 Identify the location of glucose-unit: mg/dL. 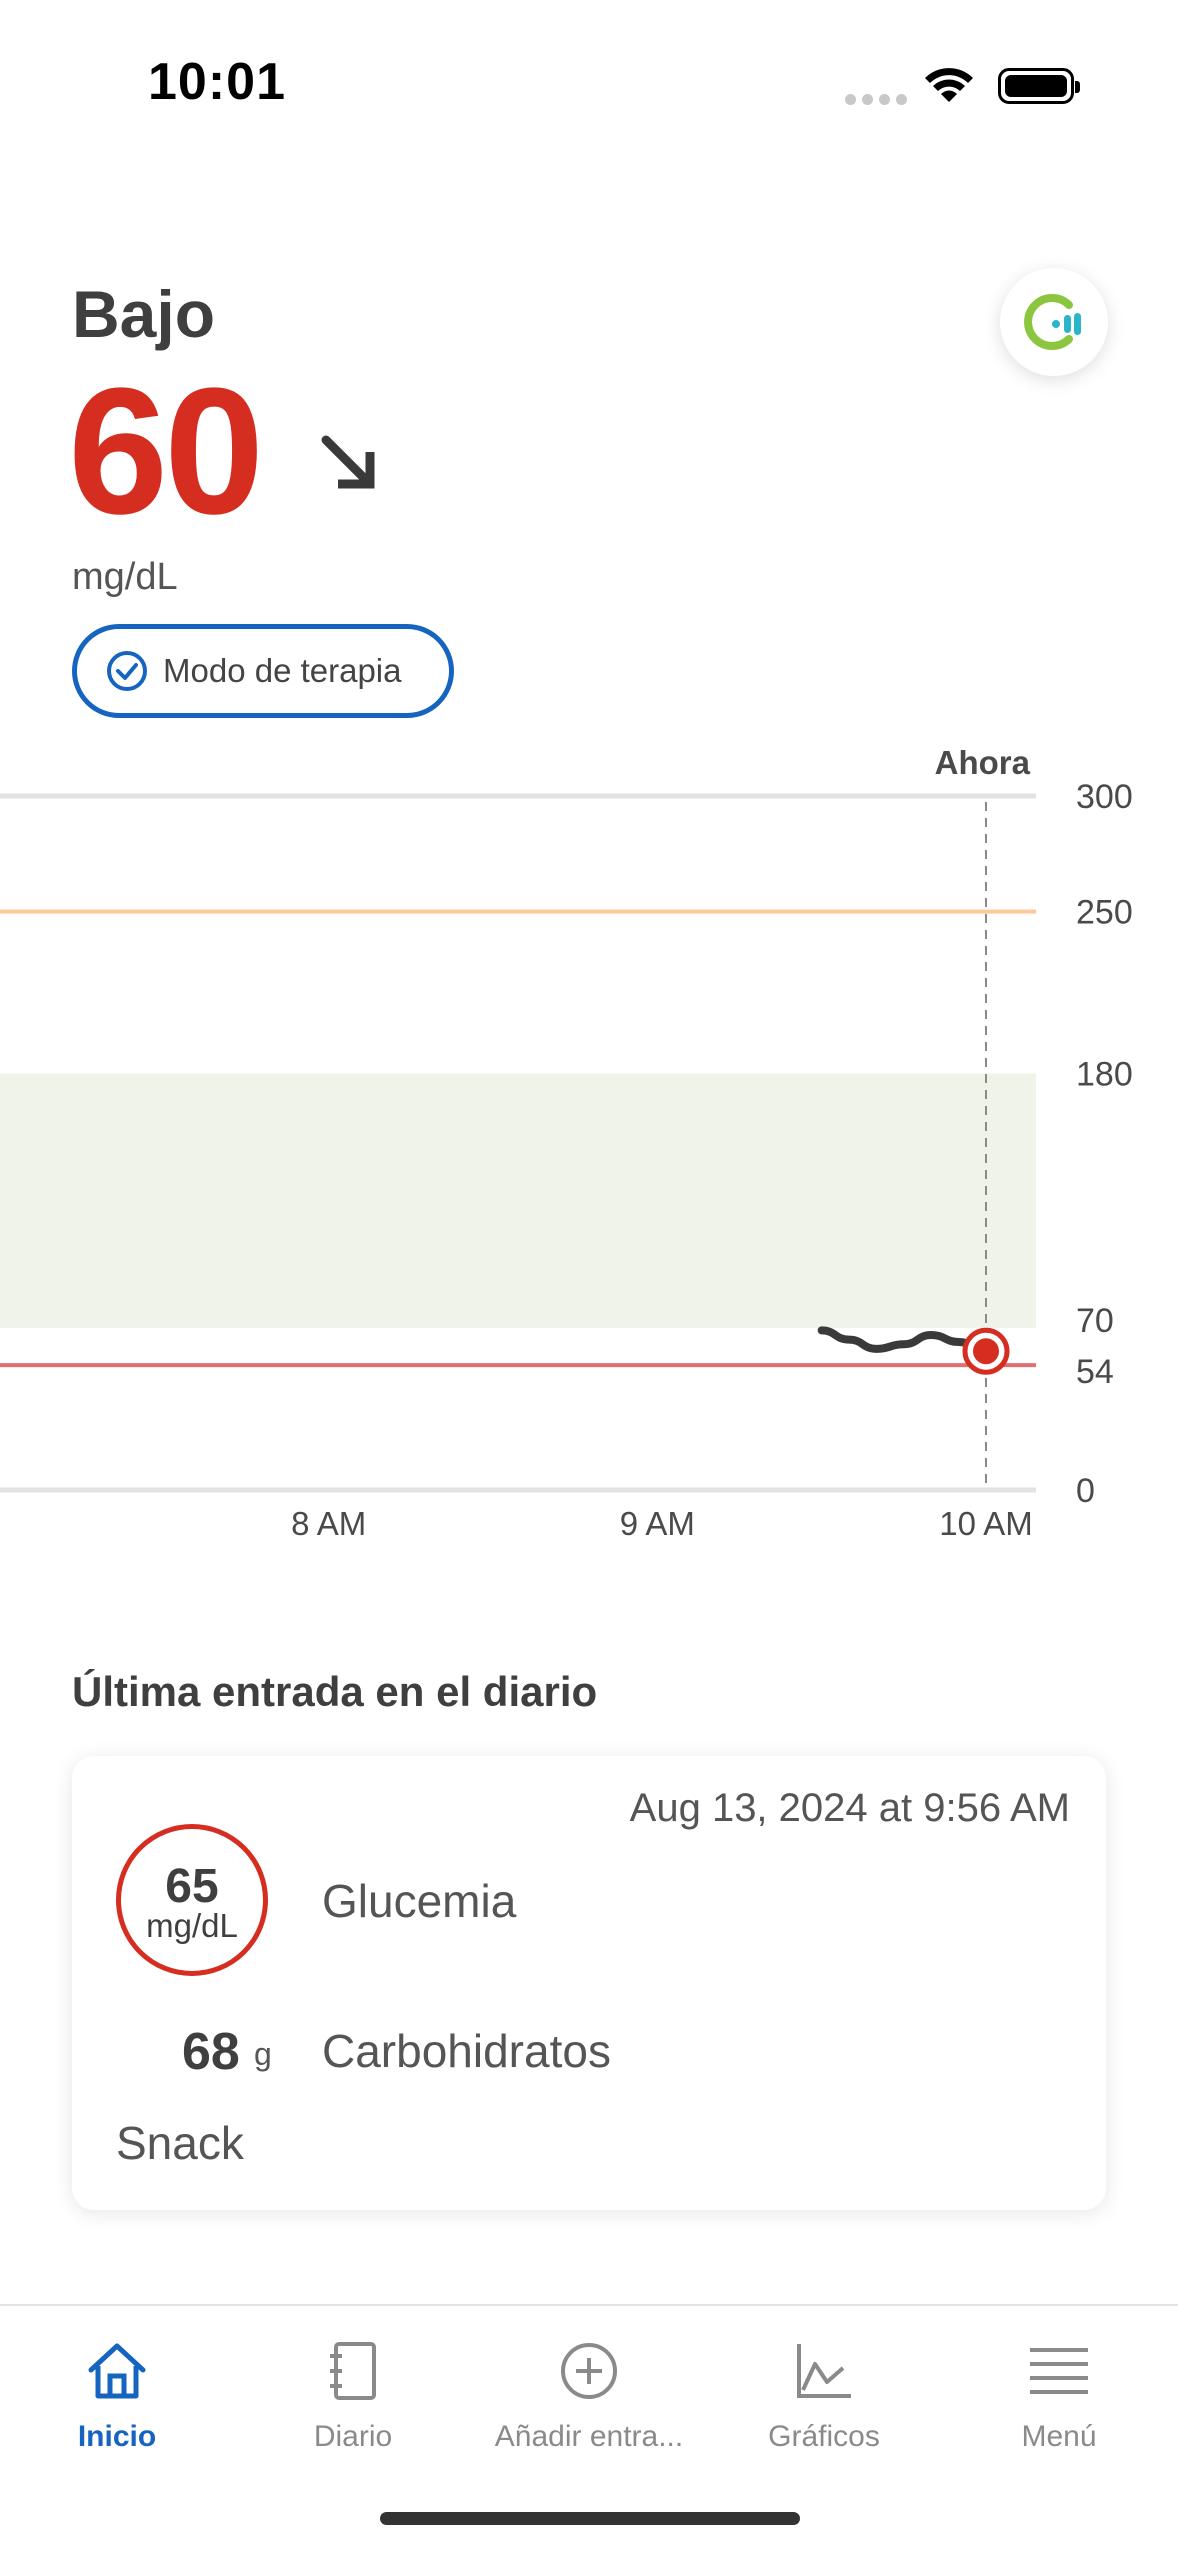
(125, 577).